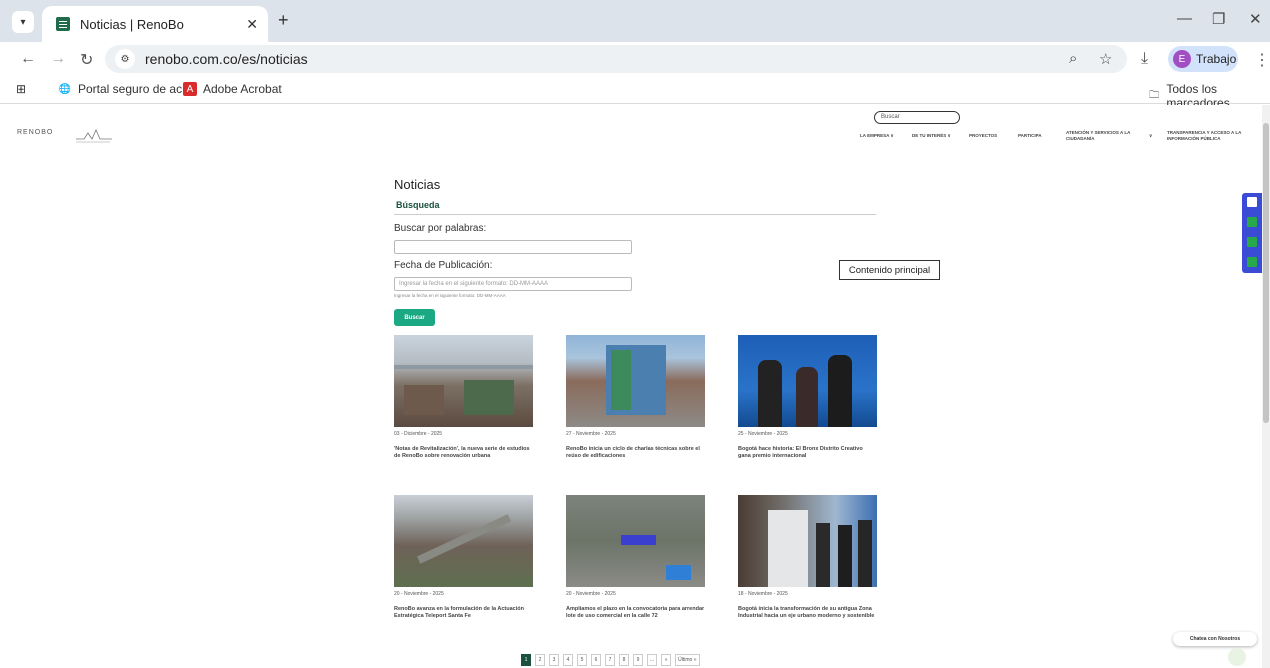 The height and width of the screenshot is (668, 1270). What do you see at coordinates (252, 24) in the screenshot?
I see `close-tab-icon: ✕` at bounding box center [252, 24].